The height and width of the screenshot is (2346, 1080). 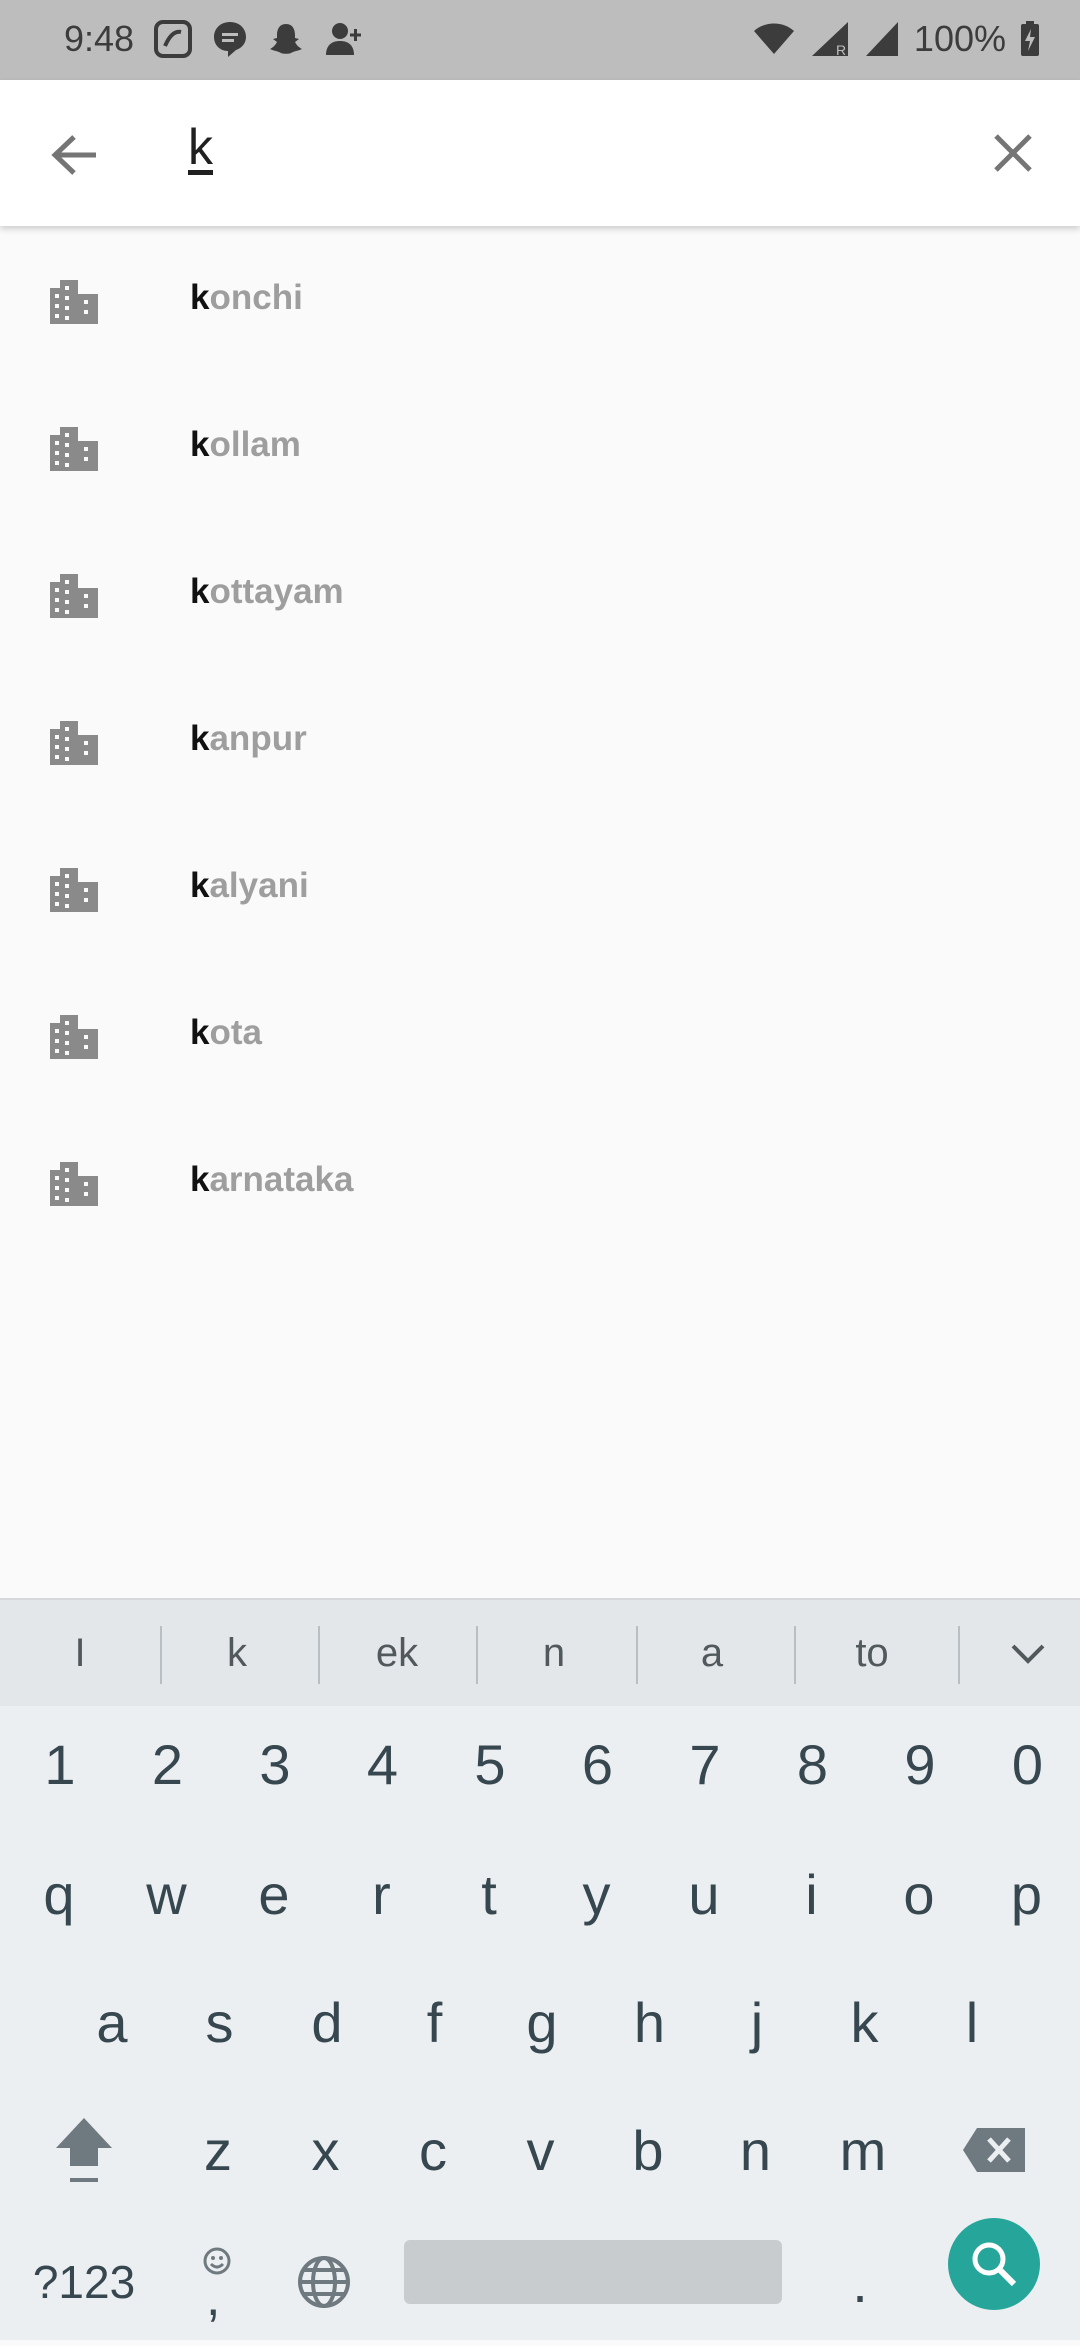 I want to click on key-g: g, so click(x=542, y=2022).